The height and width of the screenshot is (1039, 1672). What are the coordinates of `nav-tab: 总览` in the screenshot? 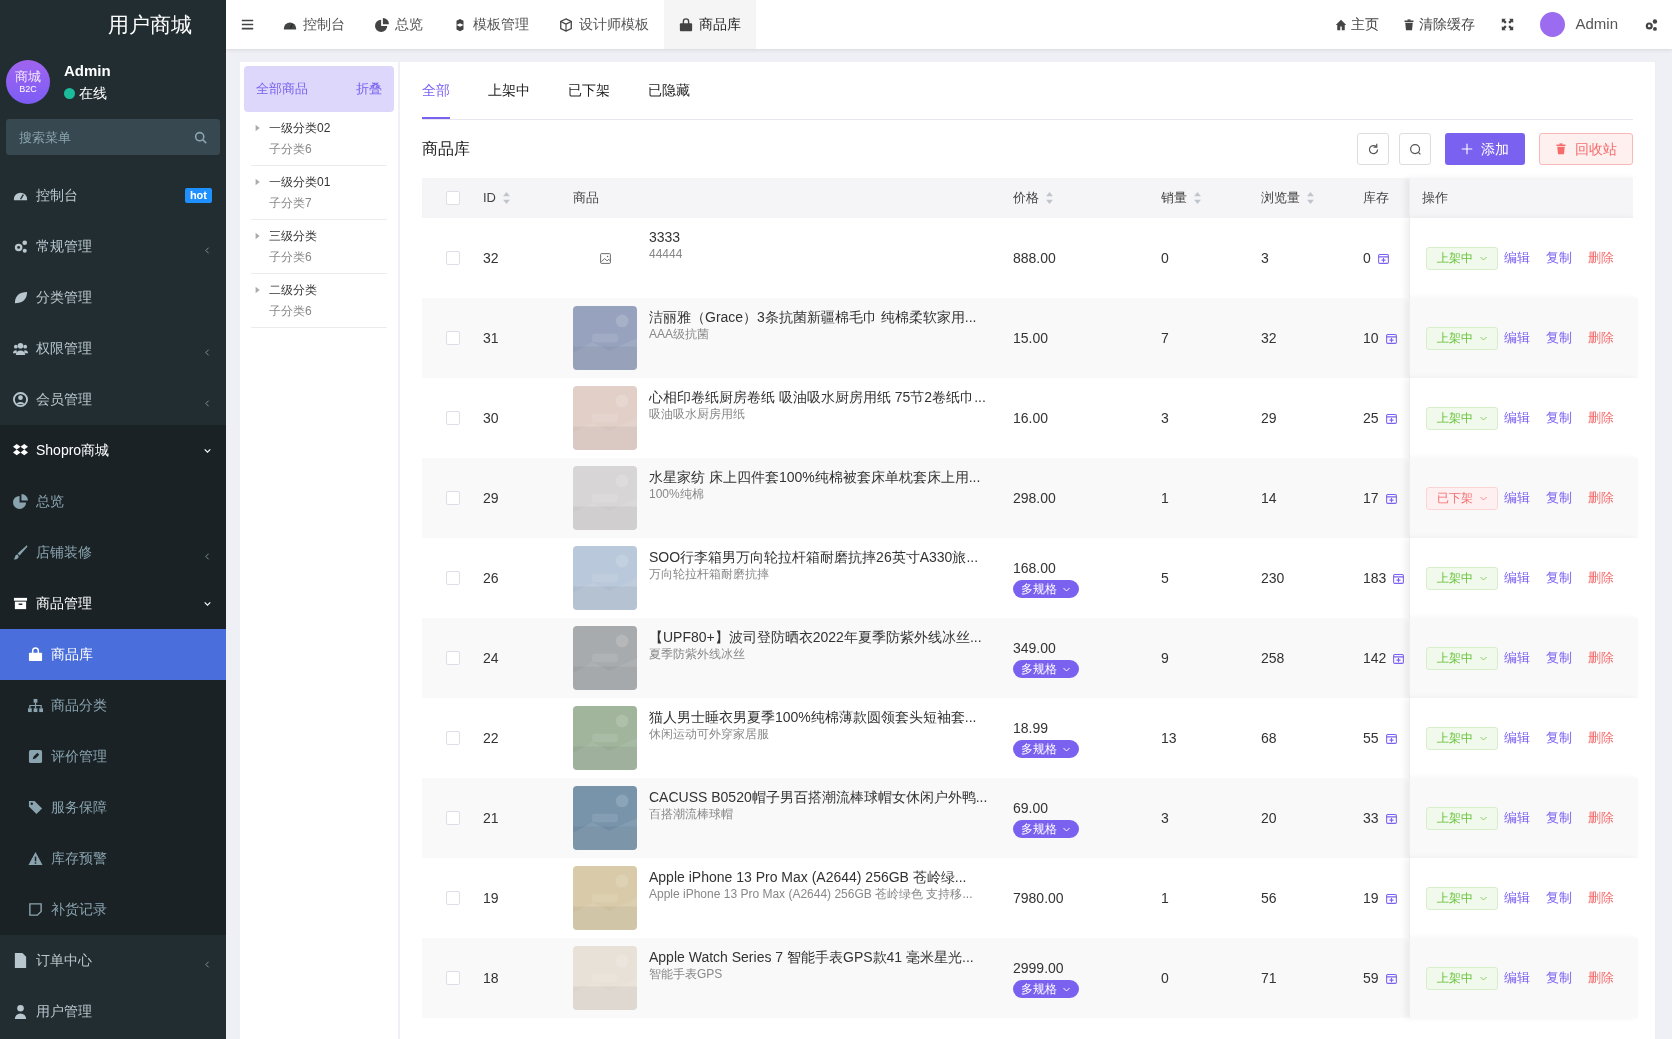 It's located at (399, 24).